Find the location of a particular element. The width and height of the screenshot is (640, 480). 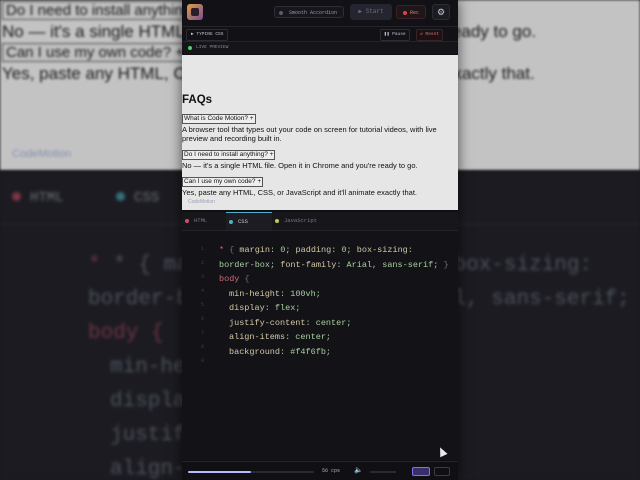

progress-track is located at coordinates (251, 472).